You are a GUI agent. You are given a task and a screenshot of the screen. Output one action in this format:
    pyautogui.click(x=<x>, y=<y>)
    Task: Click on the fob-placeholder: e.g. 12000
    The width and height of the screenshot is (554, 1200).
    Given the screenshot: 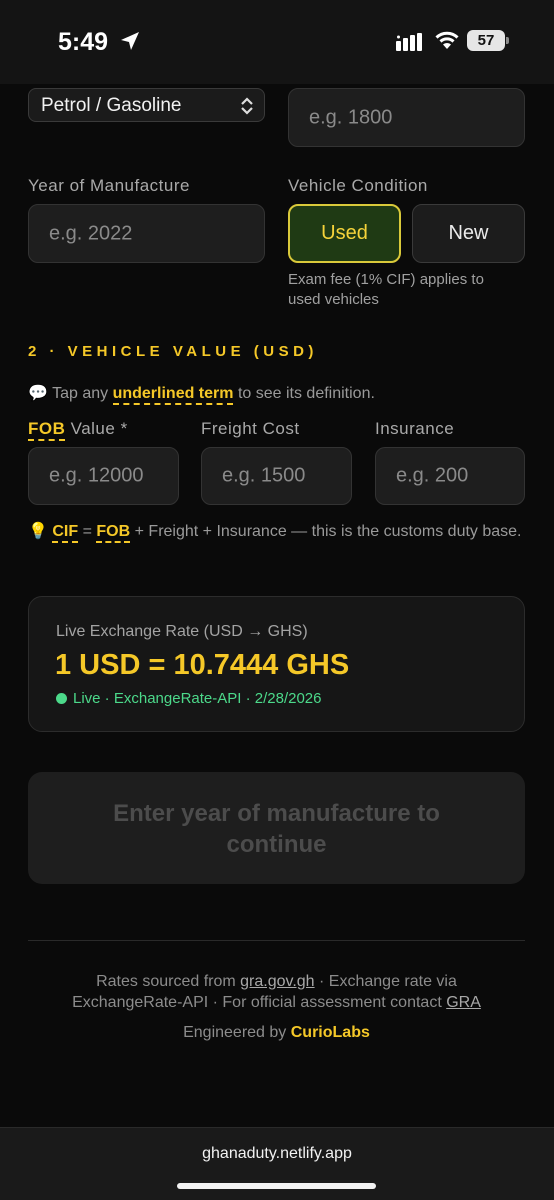 What is the action you would take?
    pyautogui.click(x=96, y=475)
    